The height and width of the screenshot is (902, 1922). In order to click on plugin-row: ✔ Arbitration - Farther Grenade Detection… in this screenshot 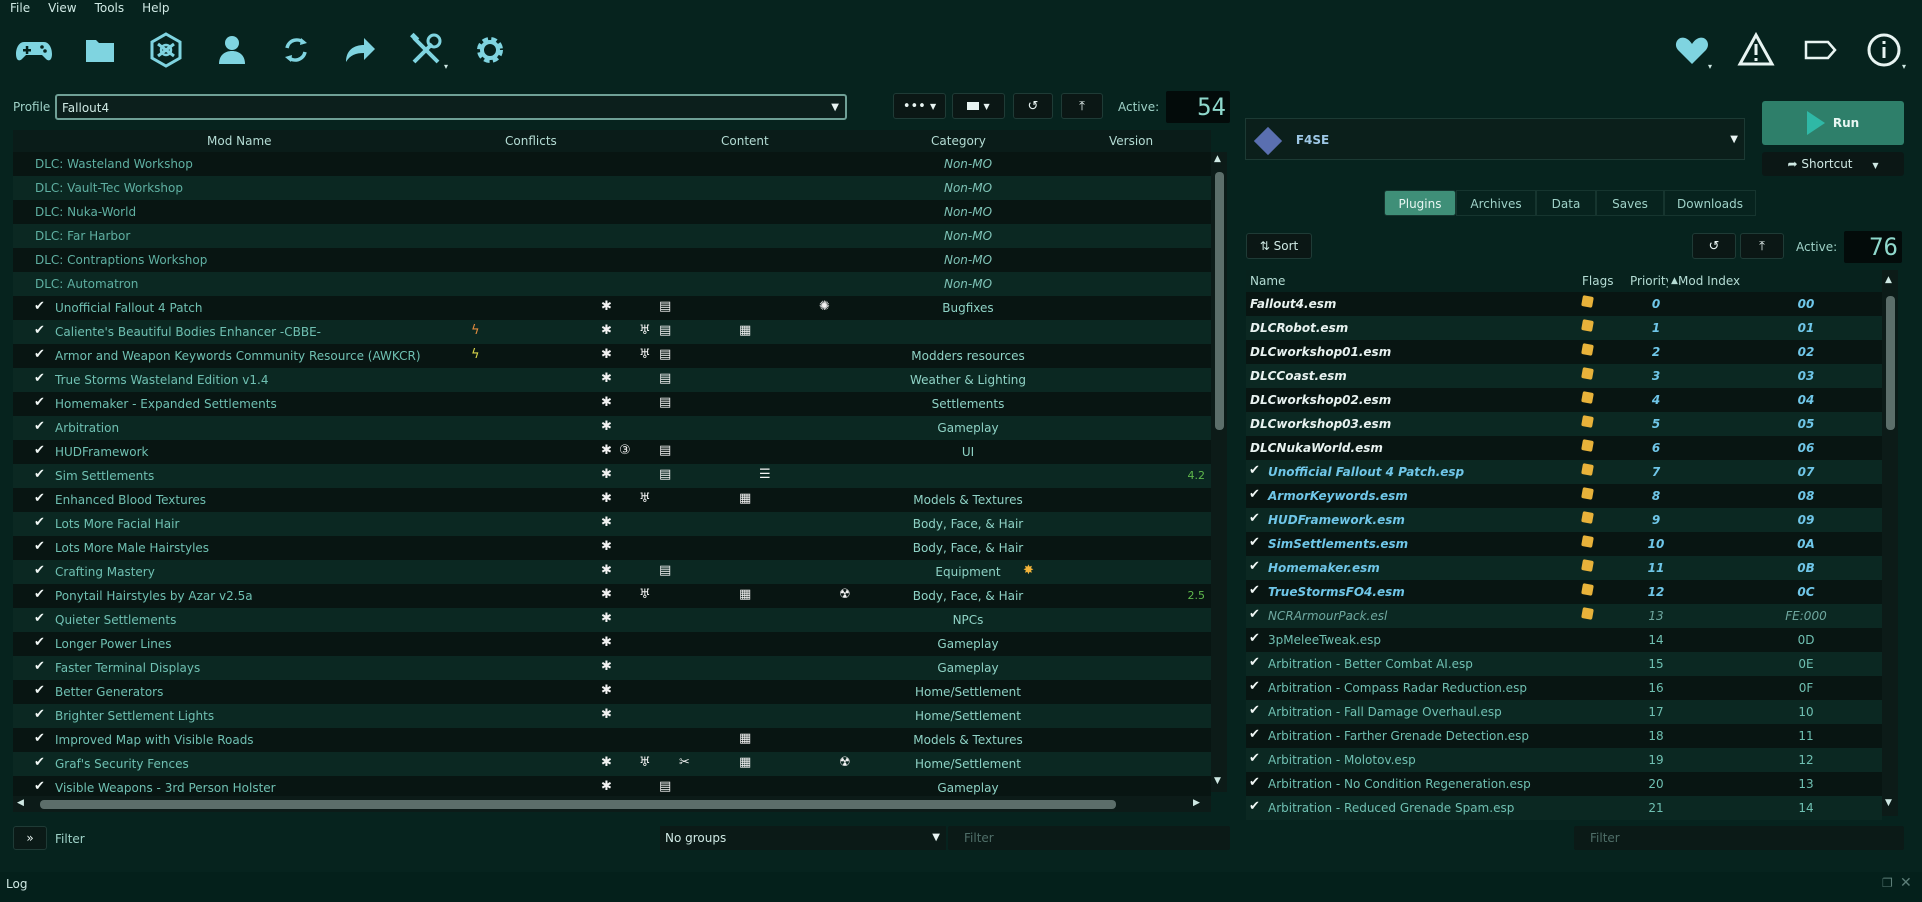, I will do `click(1564, 736)`.